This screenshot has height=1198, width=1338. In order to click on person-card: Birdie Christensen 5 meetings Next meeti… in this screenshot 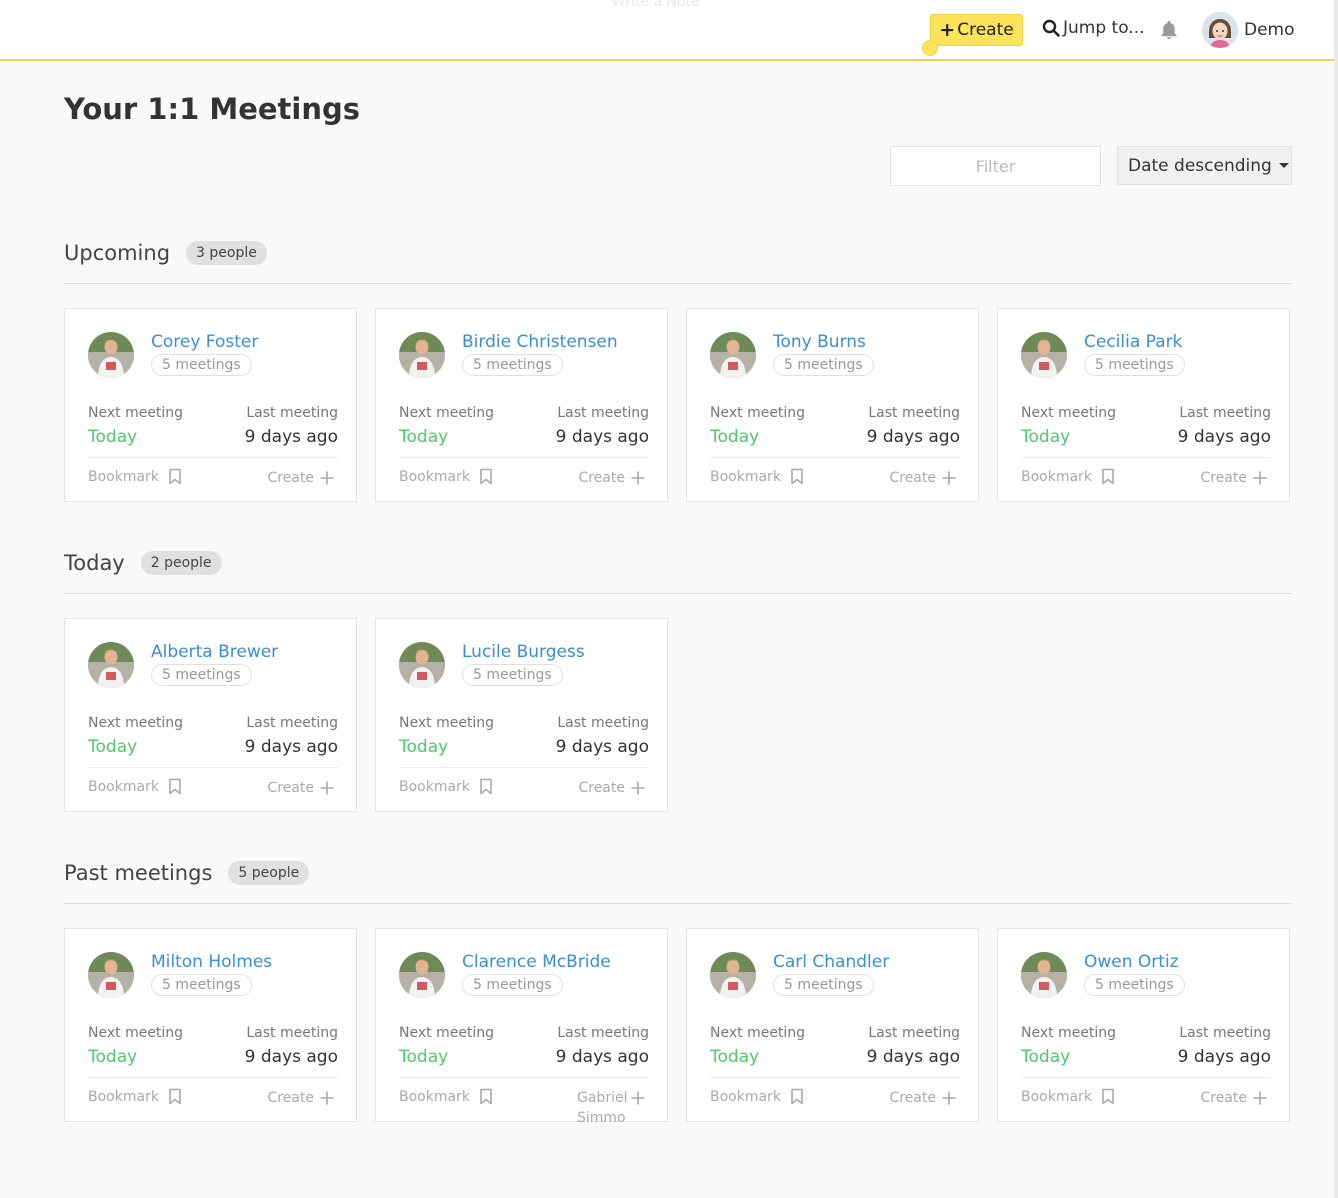, I will do `click(521, 405)`.